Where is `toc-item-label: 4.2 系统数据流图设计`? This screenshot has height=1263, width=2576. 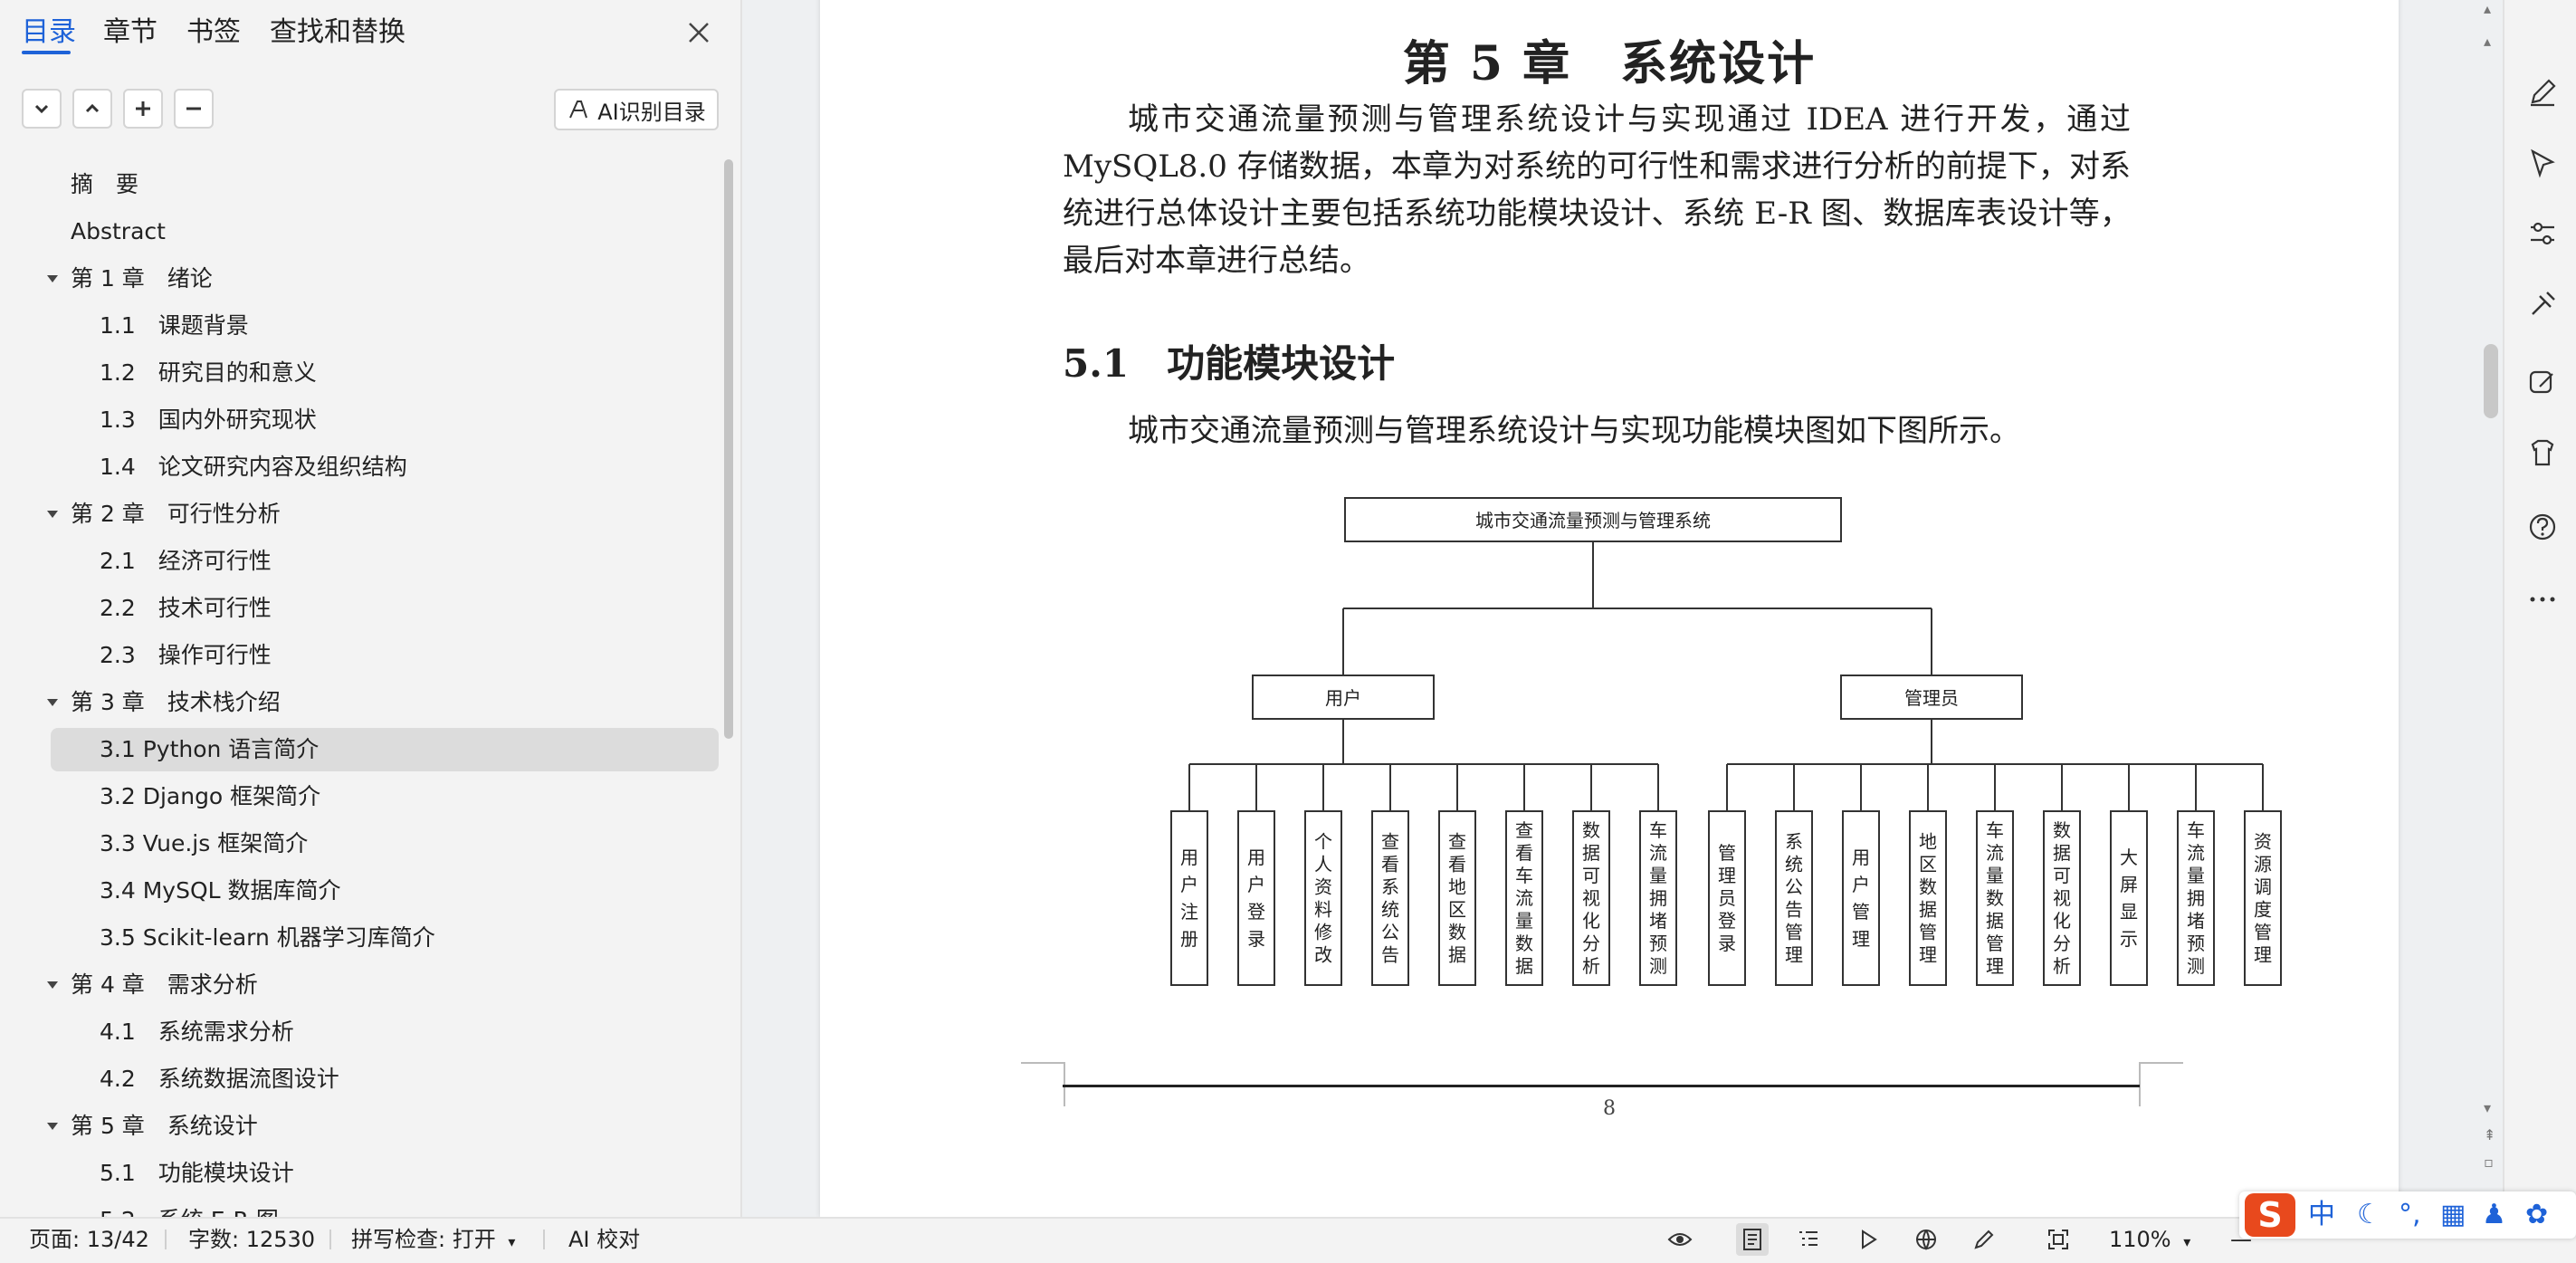
toc-item-label: 4.2 系统数据流图设计 is located at coordinates (220, 1079).